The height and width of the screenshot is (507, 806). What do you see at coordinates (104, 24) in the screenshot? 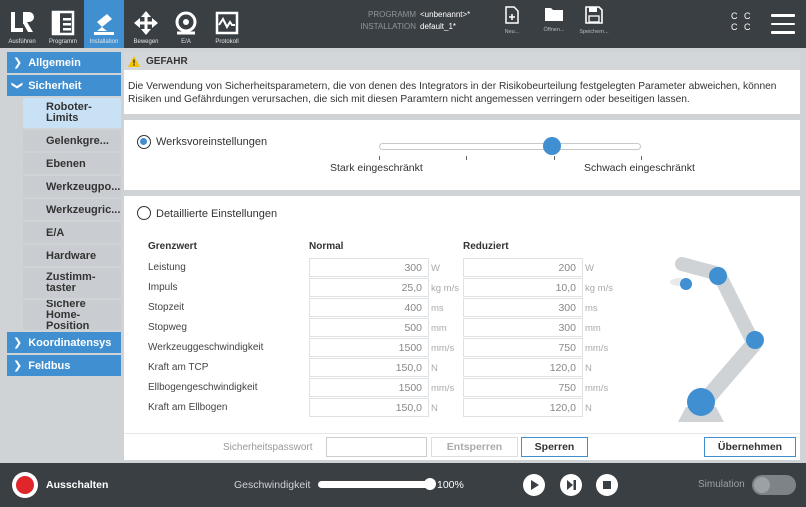
I see `tab-installation: Installation` at bounding box center [104, 24].